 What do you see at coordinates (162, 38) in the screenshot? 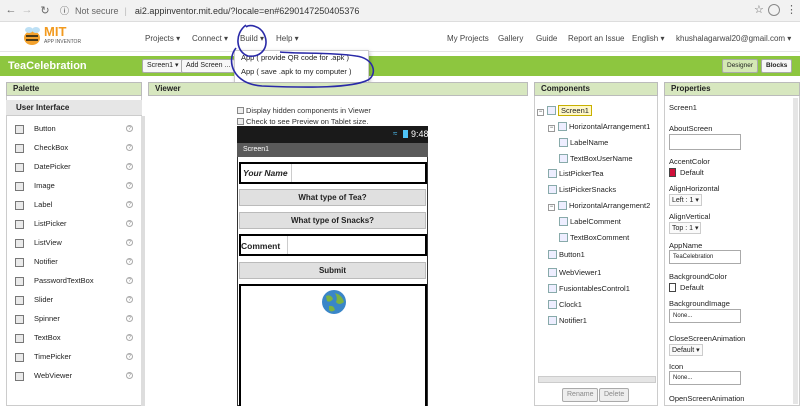
I see `menu-projects: Projects ▾` at bounding box center [162, 38].